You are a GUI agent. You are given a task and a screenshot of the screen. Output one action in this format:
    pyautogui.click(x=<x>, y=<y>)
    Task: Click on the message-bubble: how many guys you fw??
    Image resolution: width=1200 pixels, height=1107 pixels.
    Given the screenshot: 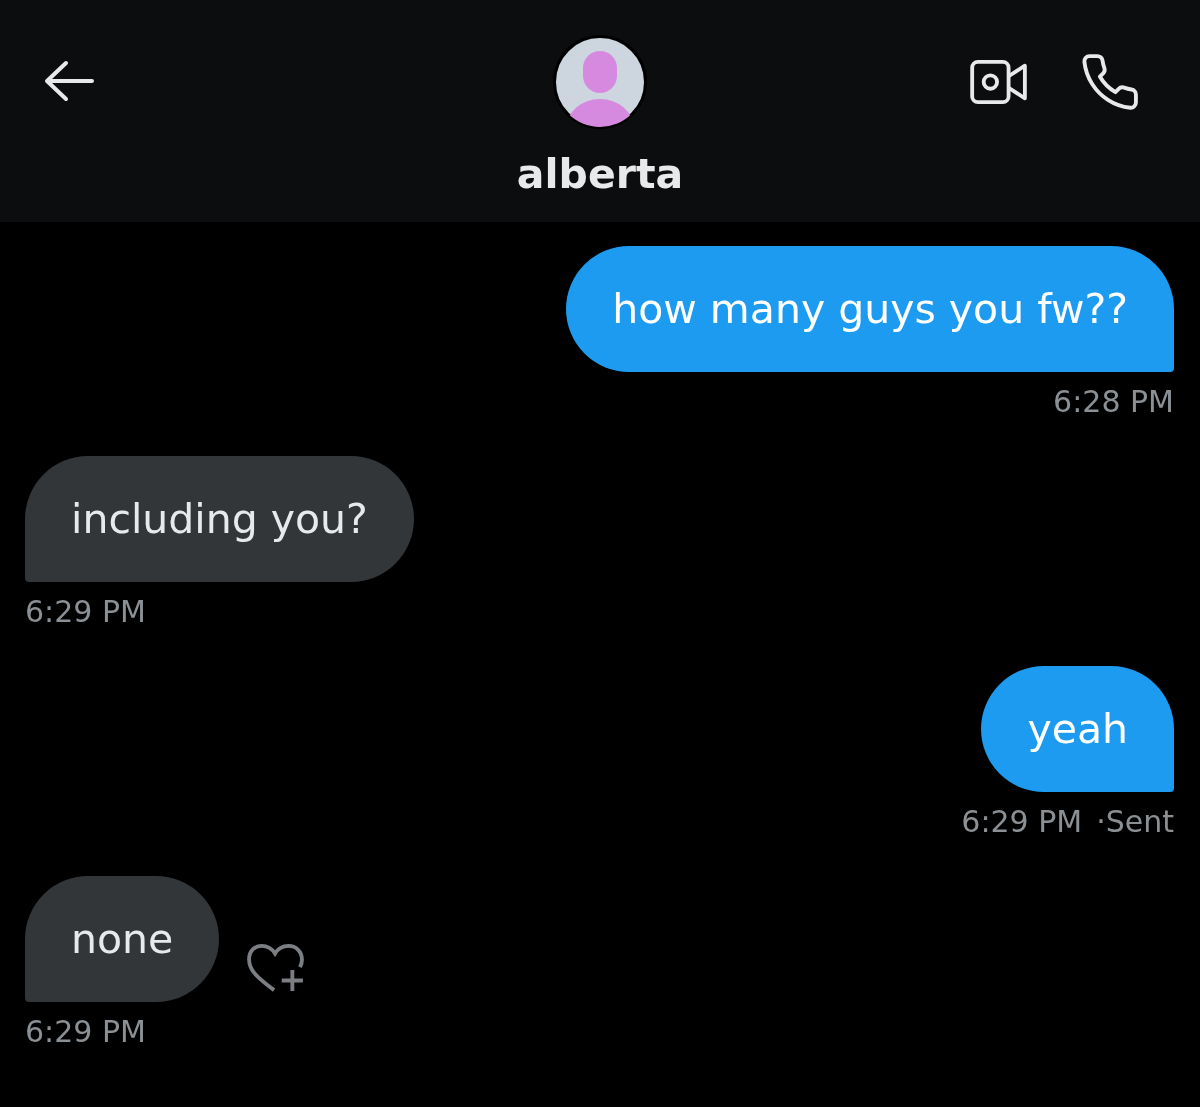 What is the action you would take?
    pyautogui.click(x=870, y=309)
    